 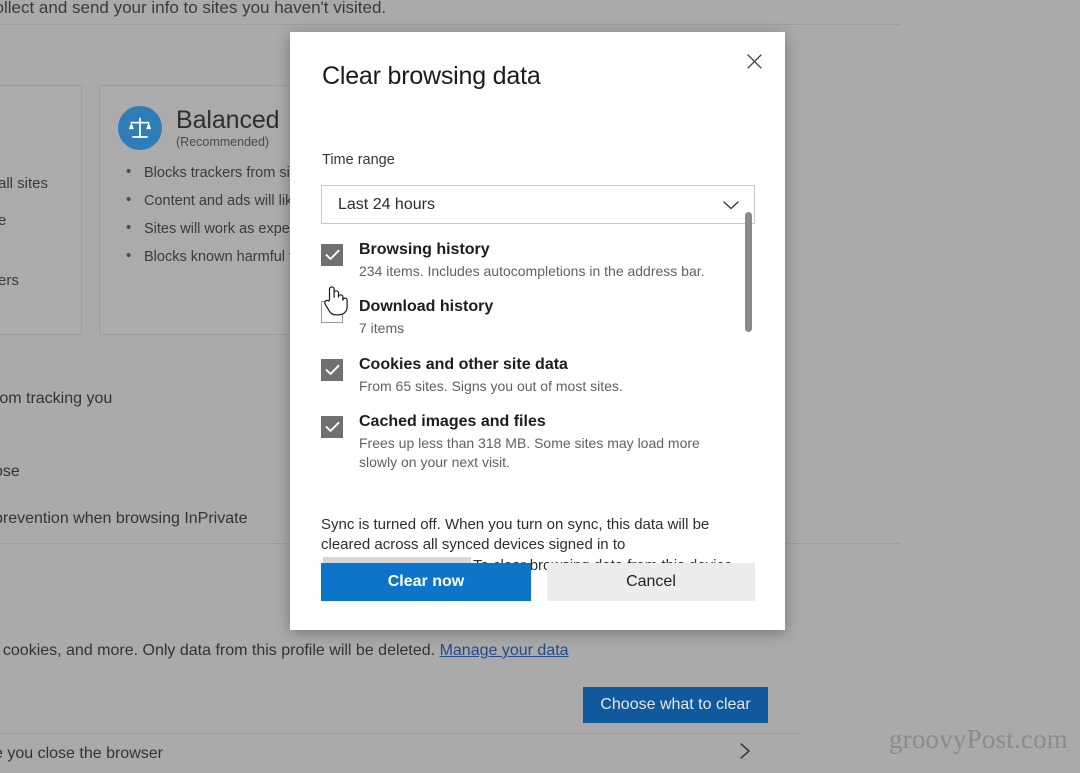 What do you see at coordinates (10, 471) in the screenshot?
I see `background-fragment-ose: ose` at bounding box center [10, 471].